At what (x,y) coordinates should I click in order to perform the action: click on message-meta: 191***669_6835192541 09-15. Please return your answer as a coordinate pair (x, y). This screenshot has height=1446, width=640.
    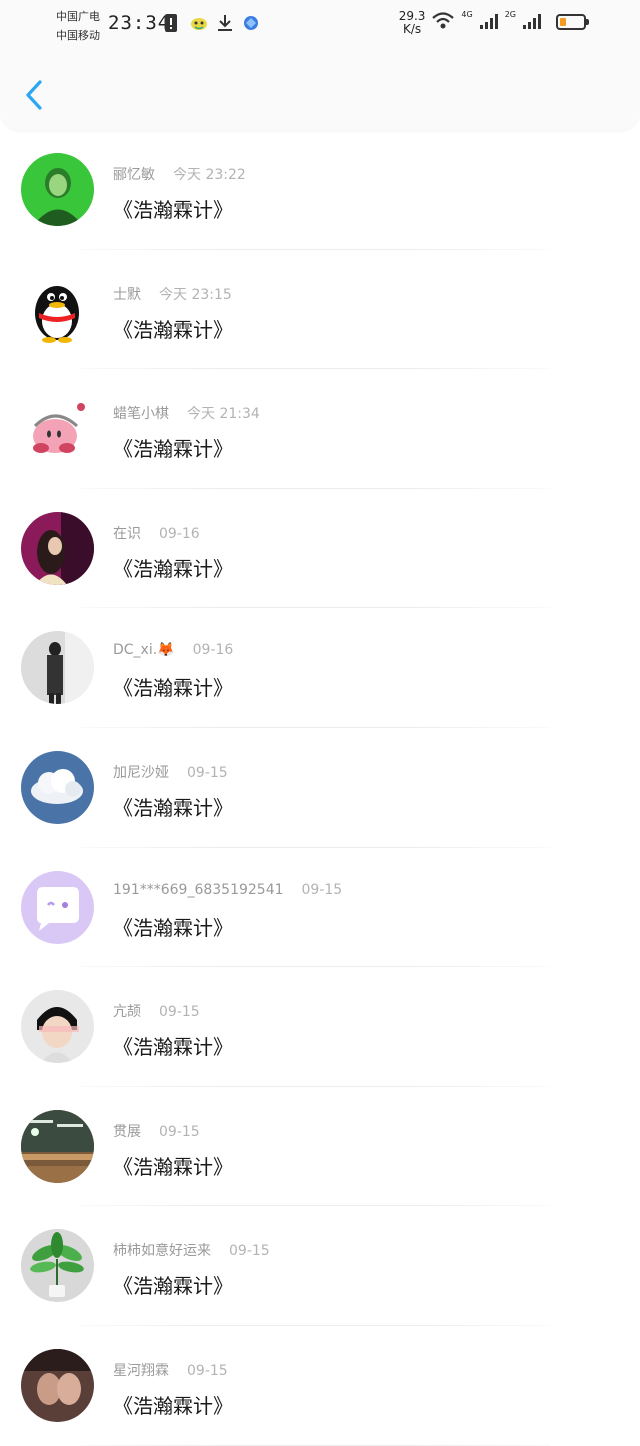
    Looking at the image, I should click on (227, 890).